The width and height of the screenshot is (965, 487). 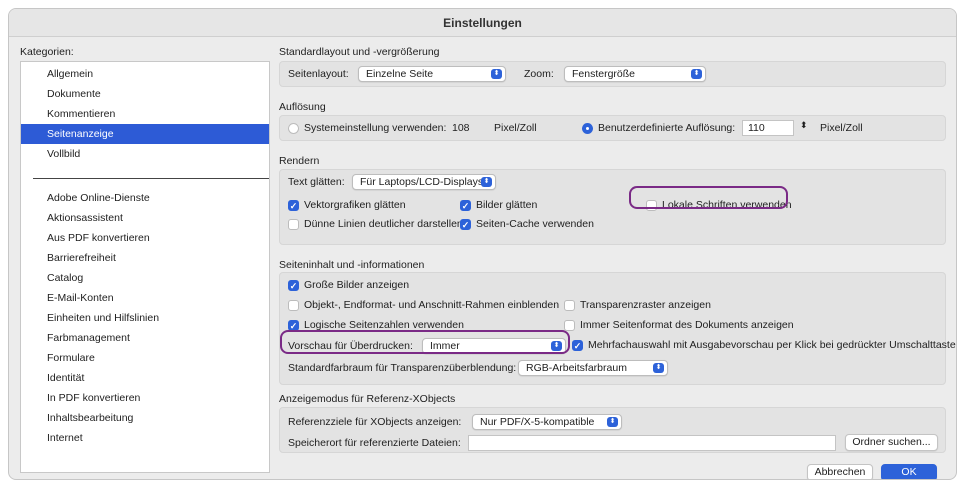 What do you see at coordinates (145, 198) in the screenshot?
I see `category-adobe-online-dienste: Adobe Online-Dienste` at bounding box center [145, 198].